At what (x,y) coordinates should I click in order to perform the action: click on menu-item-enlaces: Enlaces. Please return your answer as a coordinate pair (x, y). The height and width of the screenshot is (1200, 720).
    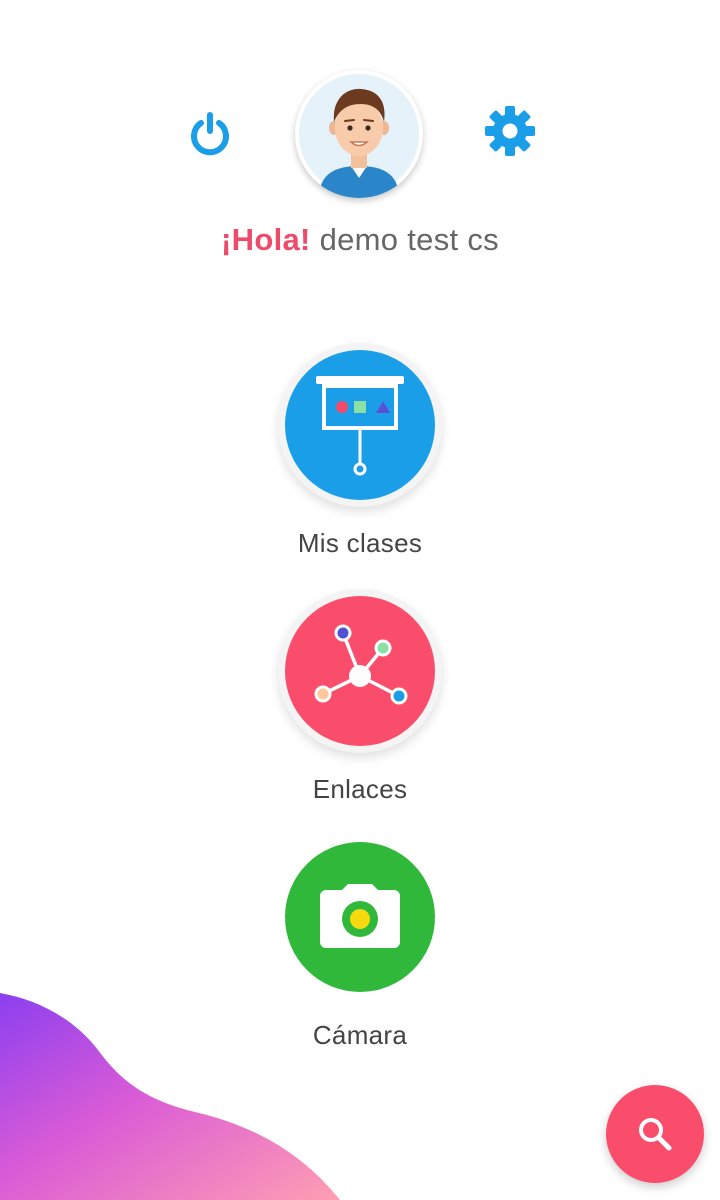
    Looking at the image, I should click on (360, 700).